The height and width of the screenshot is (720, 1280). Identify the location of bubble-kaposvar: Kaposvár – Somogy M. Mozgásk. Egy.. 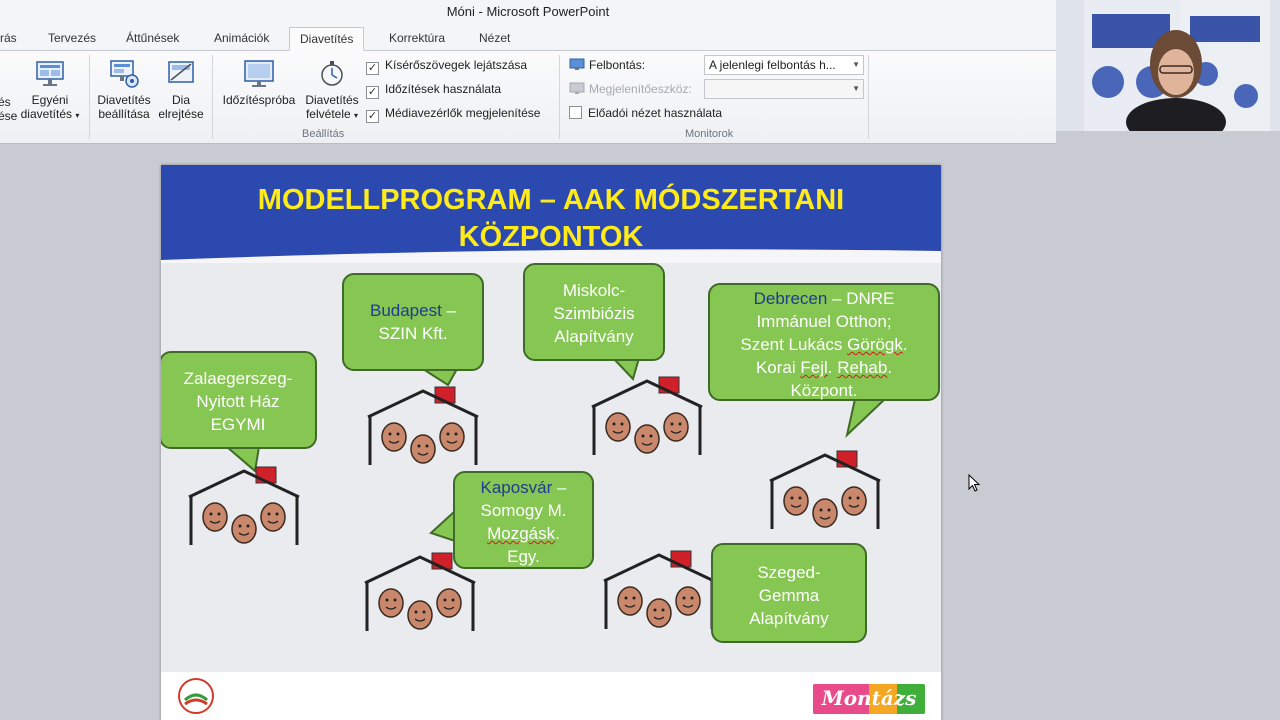
(523, 520).